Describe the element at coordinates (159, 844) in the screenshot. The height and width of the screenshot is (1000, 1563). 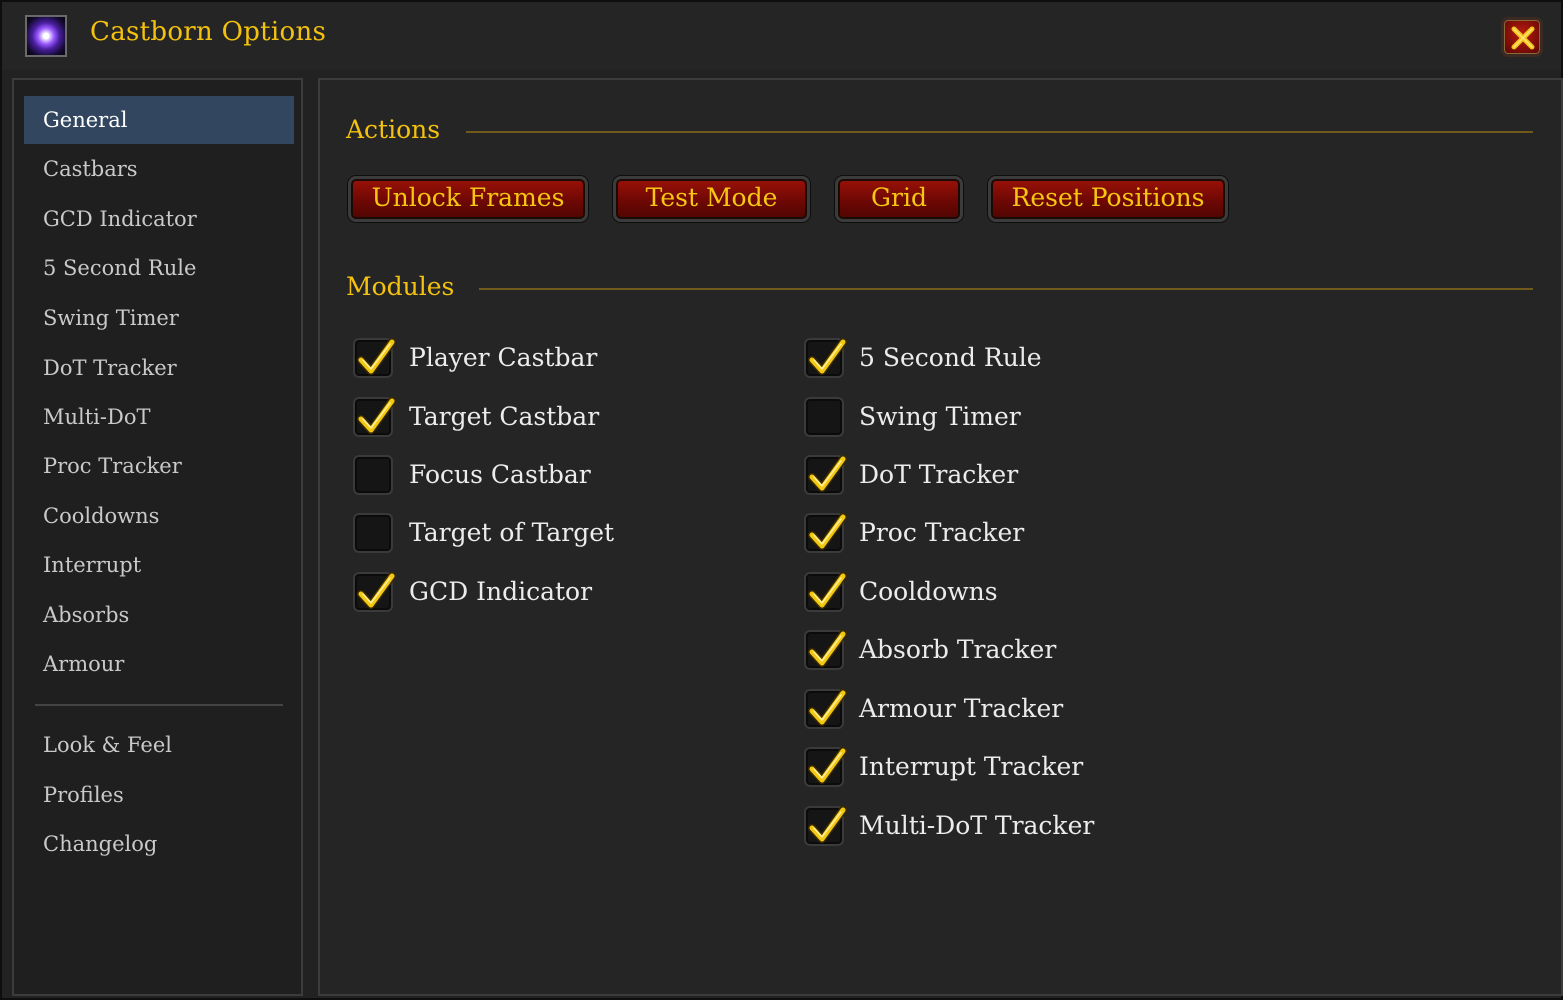
I see `sidebar-item-changelog: Changelog` at that location.